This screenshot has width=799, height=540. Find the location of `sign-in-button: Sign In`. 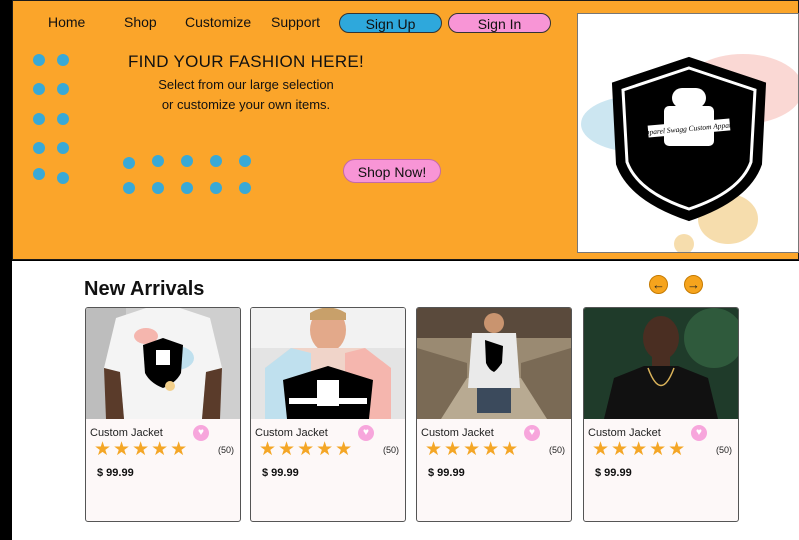

sign-in-button: Sign In is located at coordinates (499, 23).